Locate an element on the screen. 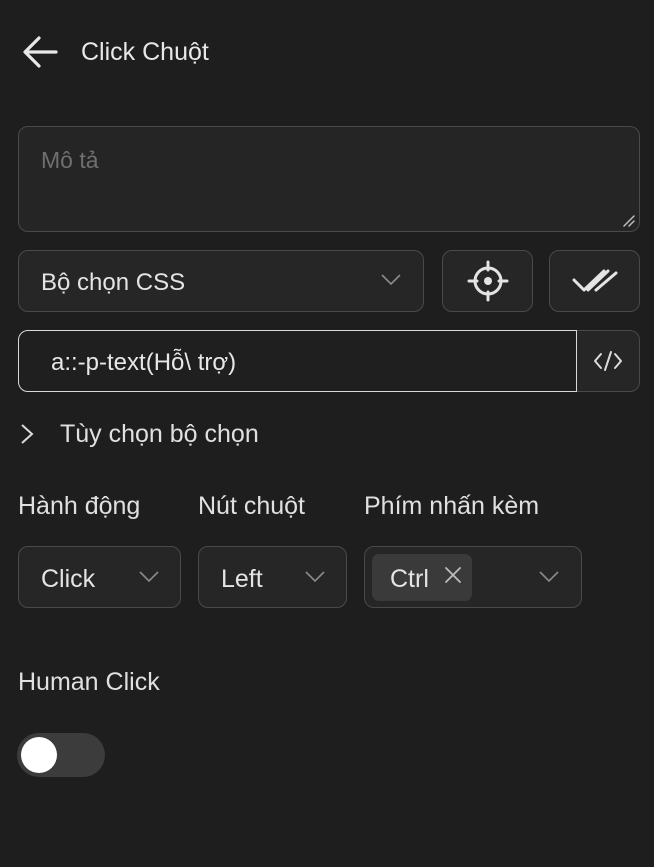  modifier-tag-label: Ctrl is located at coordinates (409, 579).